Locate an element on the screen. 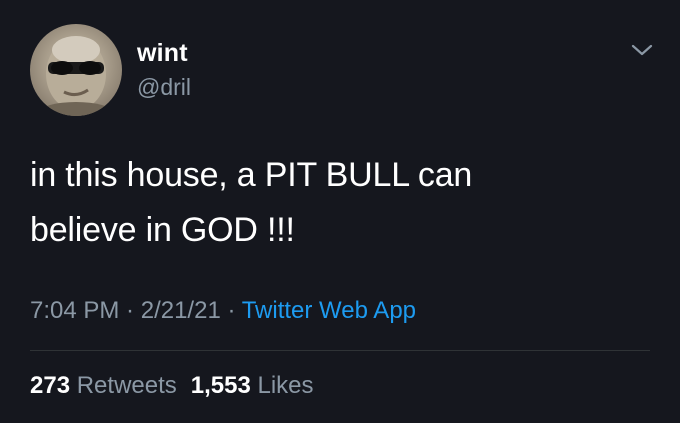 This screenshot has height=423, width=680. chevron-down-icon is located at coordinates (642, 50).